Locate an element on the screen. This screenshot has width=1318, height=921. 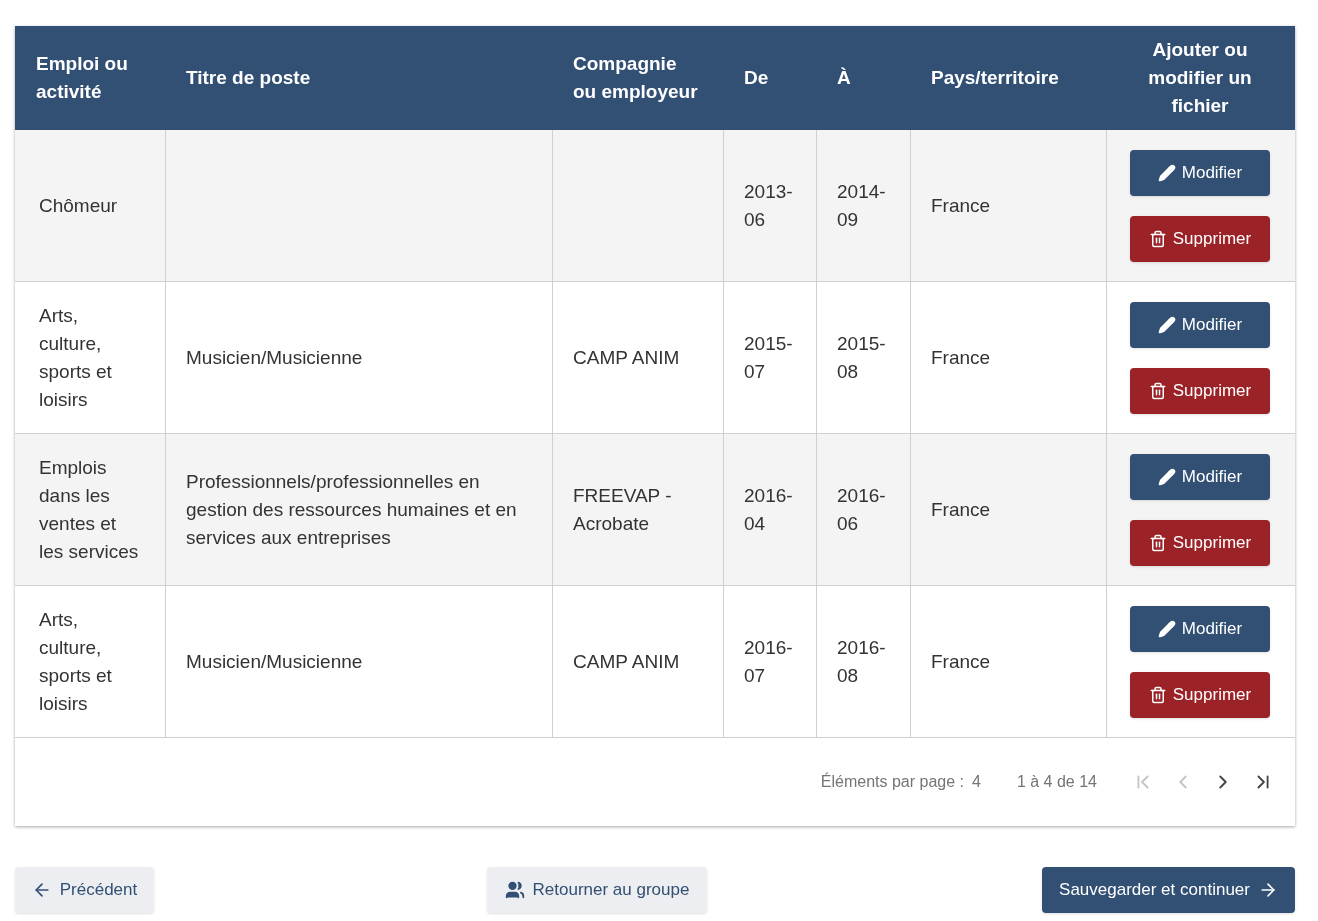
previous-button: Précédent is located at coordinates (84, 890).